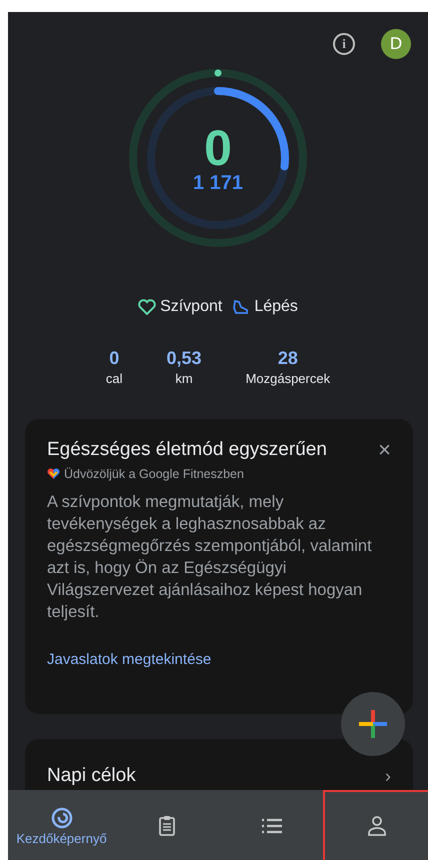  Describe the element at coordinates (191, 307) in the screenshot. I see `legend-label: Szívpont` at that location.